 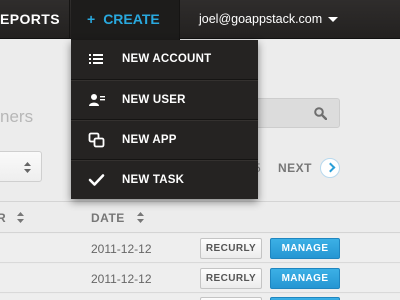 I want to click on checkmark-icon, so click(x=96, y=180).